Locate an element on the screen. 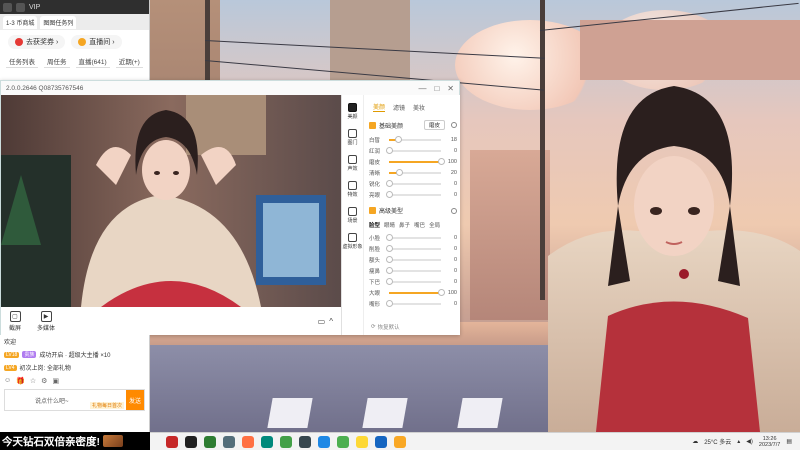 Image resolution: width=800 pixels, height=450 pixels. slider-label: 削脸 is located at coordinates (375, 249).